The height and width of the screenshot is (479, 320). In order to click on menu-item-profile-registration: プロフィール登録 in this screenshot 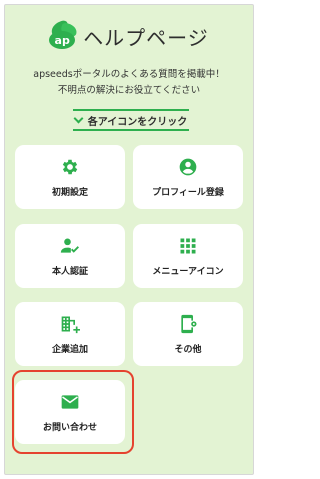, I will do `click(188, 177)`.